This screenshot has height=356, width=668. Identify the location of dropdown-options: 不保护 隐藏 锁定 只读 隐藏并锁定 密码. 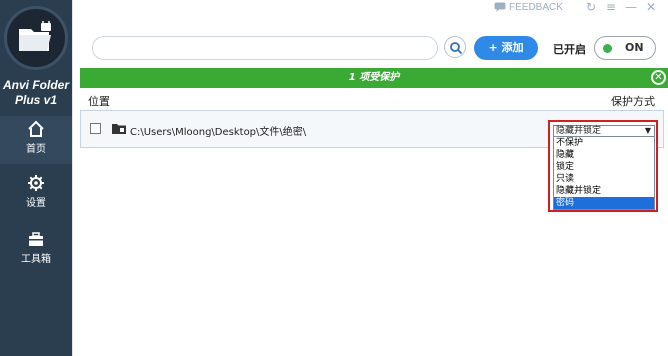
(604, 173).